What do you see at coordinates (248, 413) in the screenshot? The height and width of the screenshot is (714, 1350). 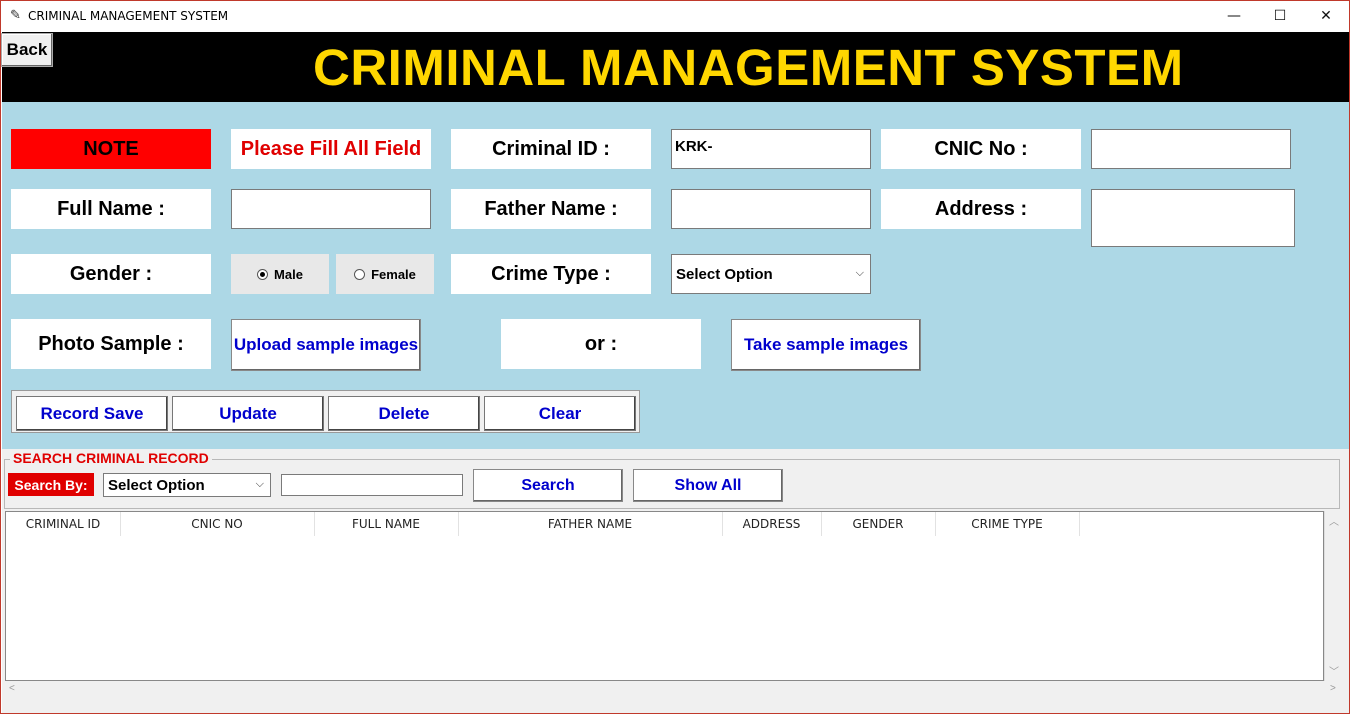 I see `update-button: Update` at bounding box center [248, 413].